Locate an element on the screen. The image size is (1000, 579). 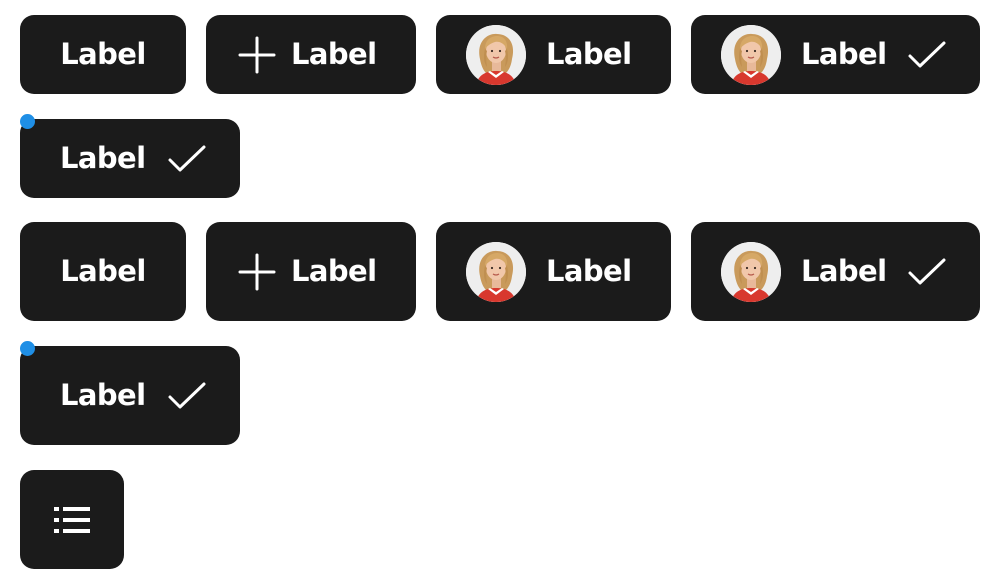
list-chip is located at coordinates (72, 519).